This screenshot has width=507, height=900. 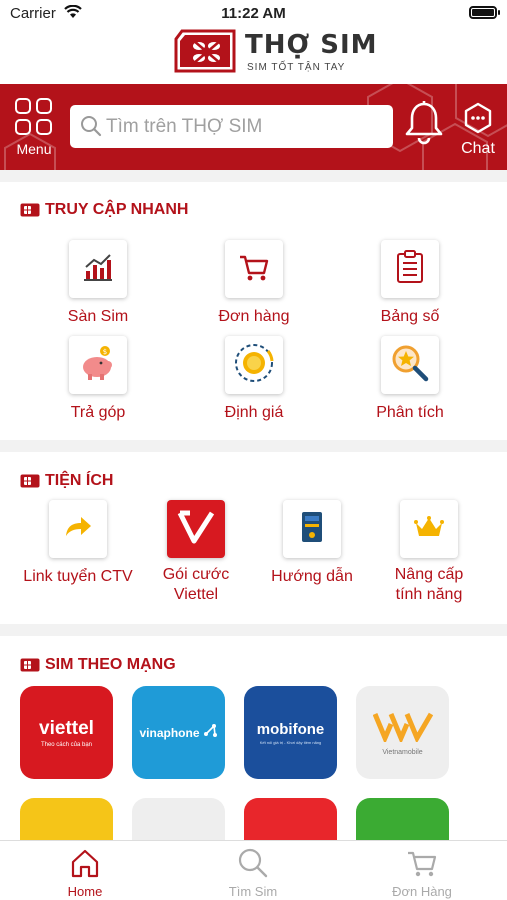 What do you see at coordinates (66, 728) in the screenshot?
I see `network-name: viettel` at bounding box center [66, 728].